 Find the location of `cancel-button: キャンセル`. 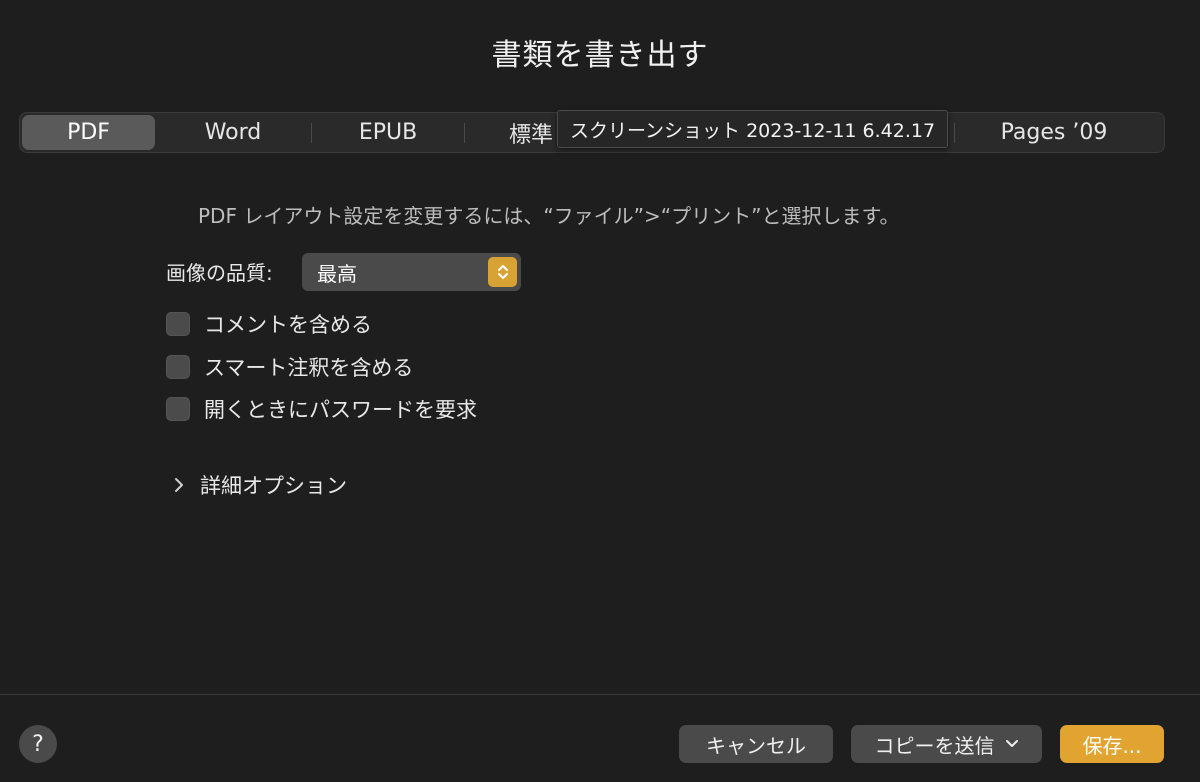

cancel-button: キャンセル is located at coordinates (756, 744).